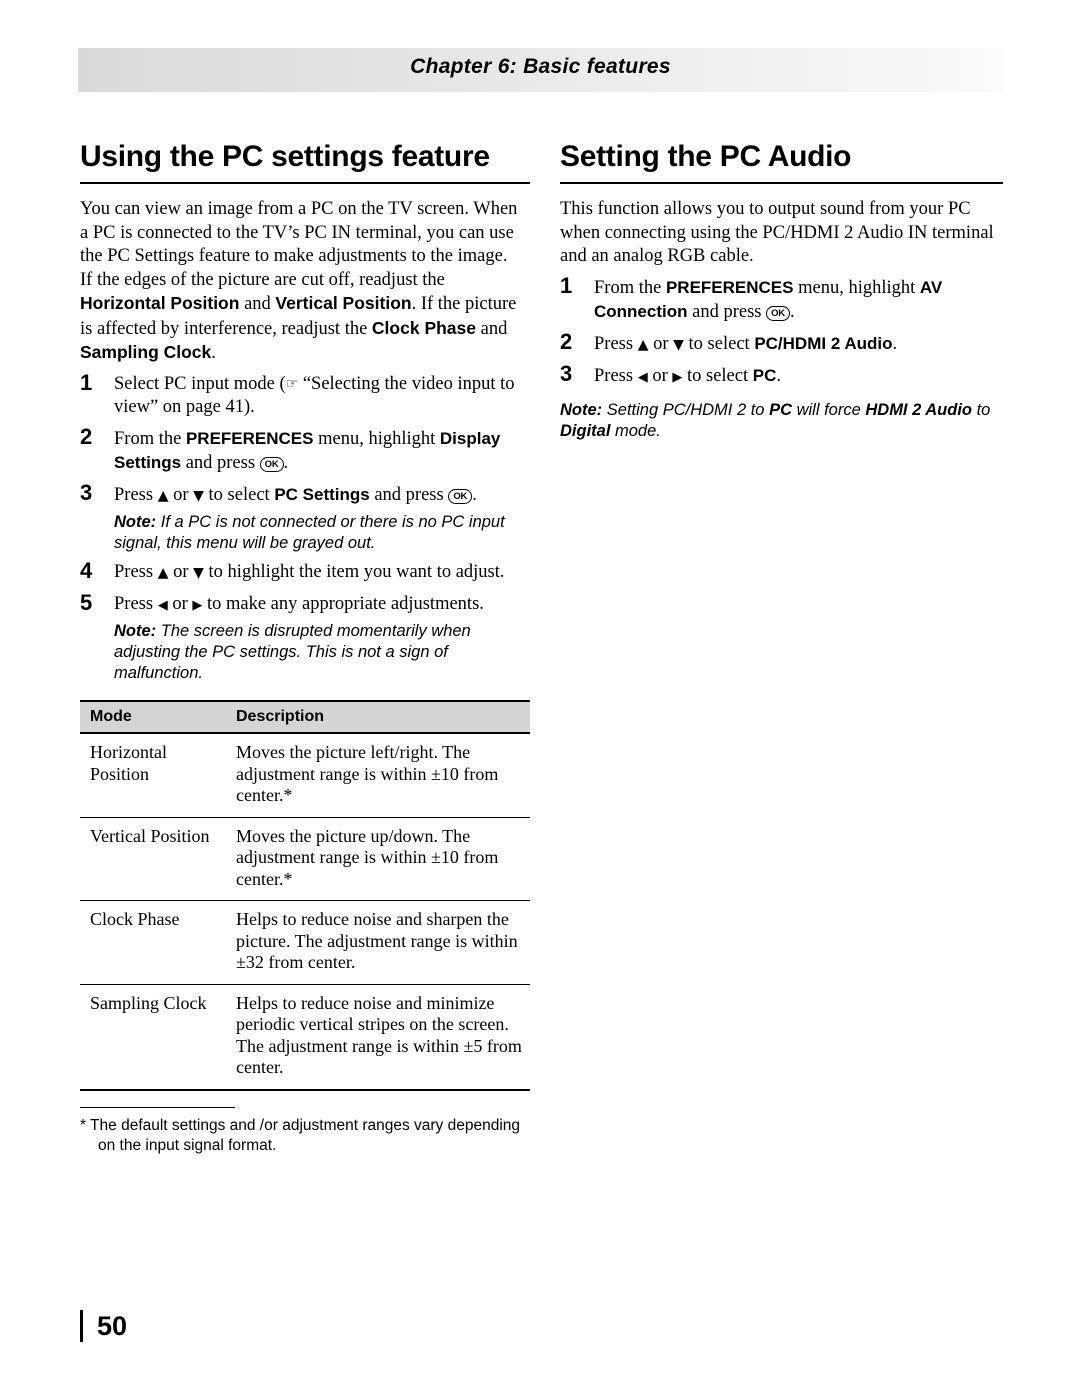 The width and height of the screenshot is (1080, 1397). I want to click on intro2-c: and, so click(257, 304).